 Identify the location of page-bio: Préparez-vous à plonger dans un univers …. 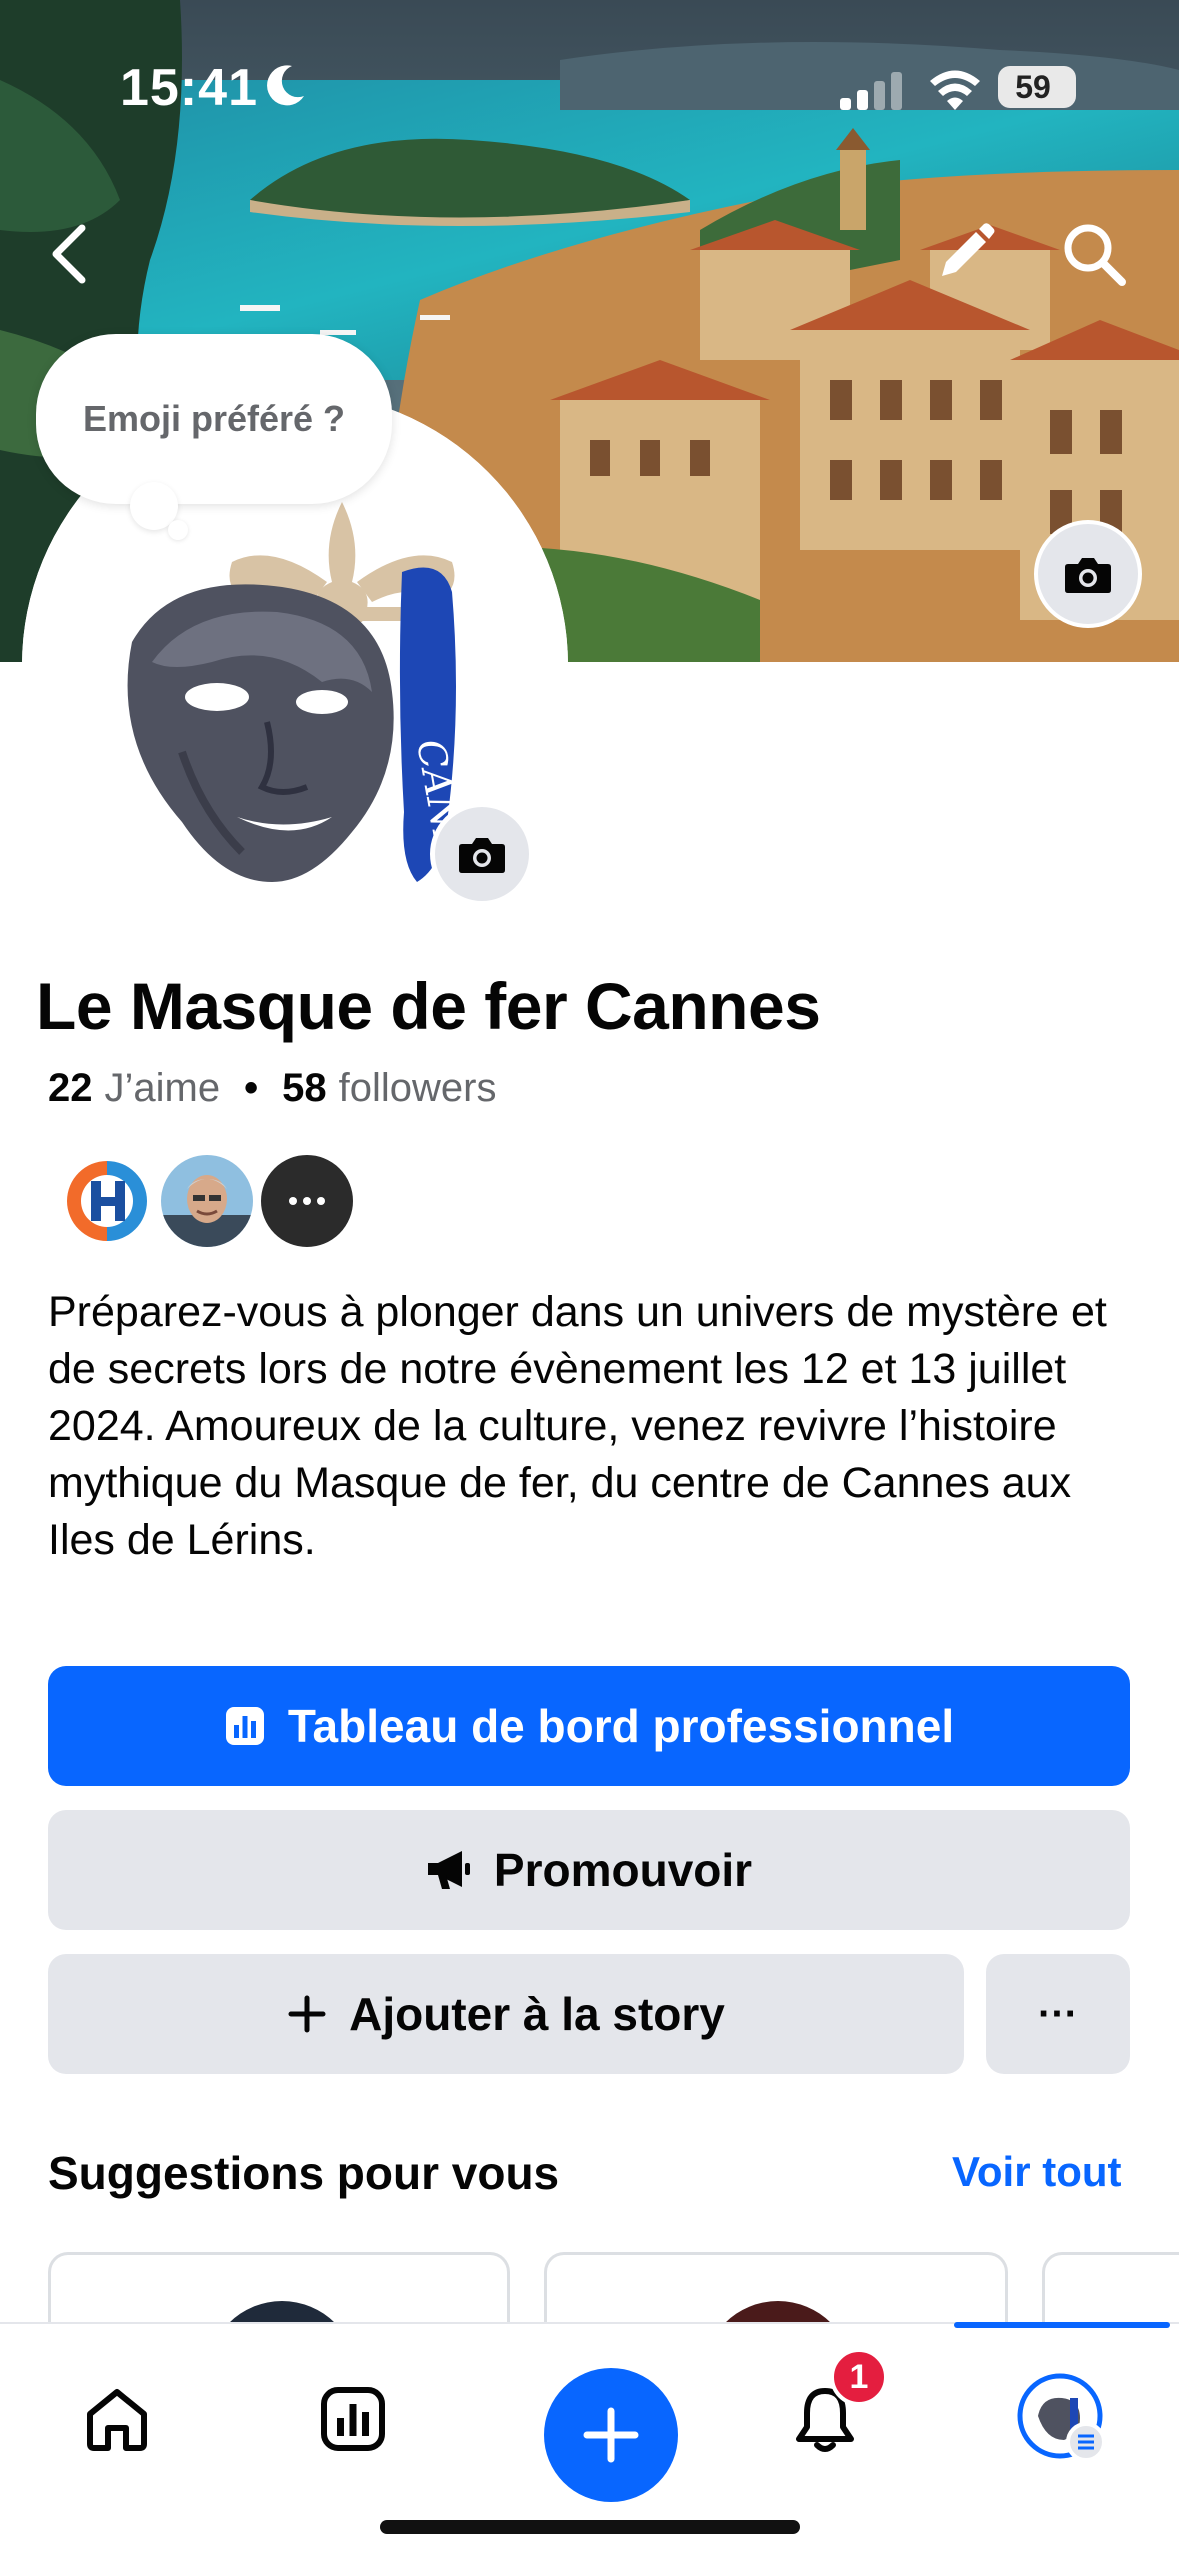
(577, 1426).